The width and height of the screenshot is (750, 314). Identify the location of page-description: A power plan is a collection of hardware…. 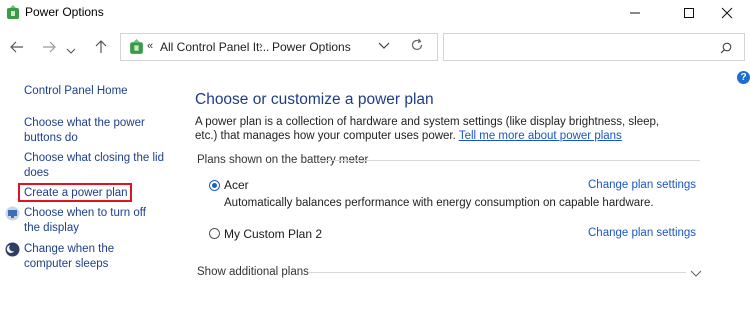
(435, 129).